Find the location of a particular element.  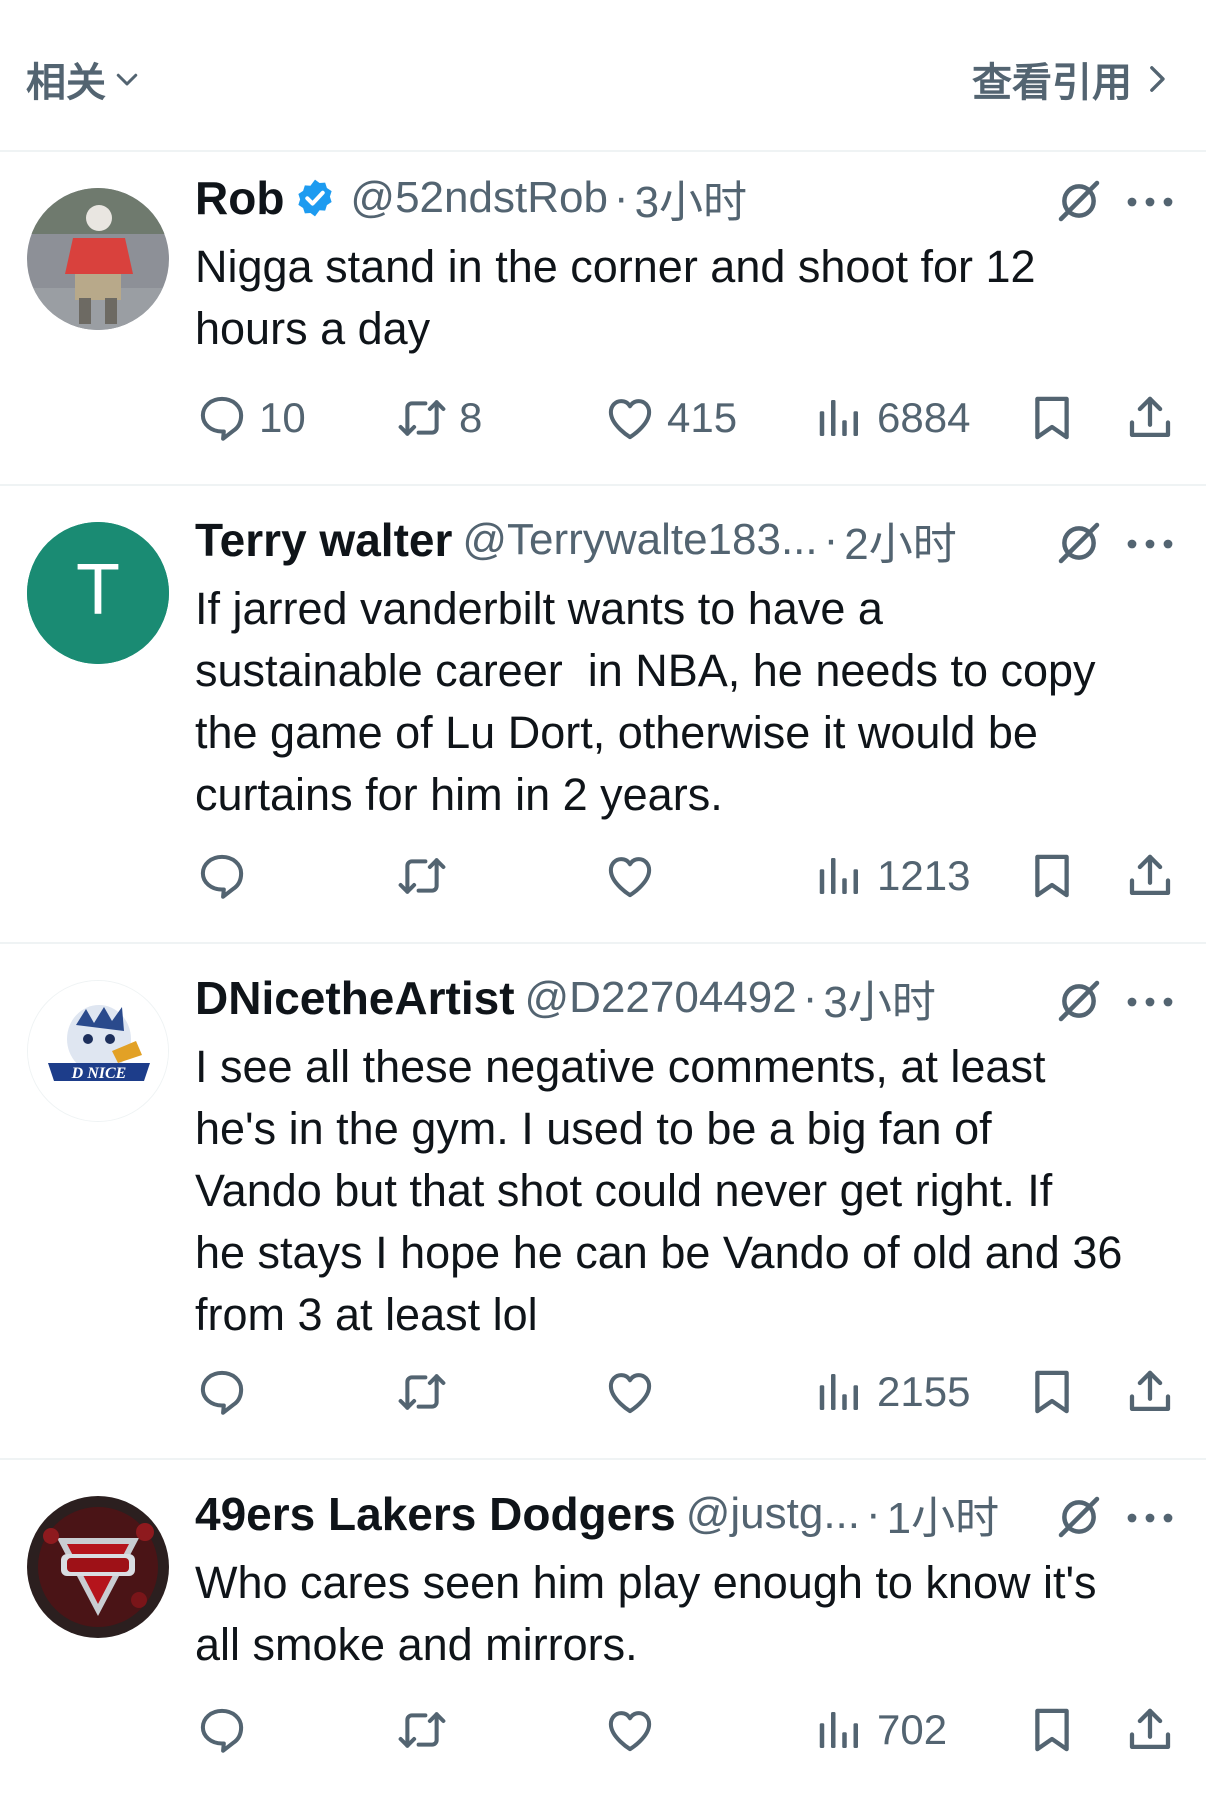

display-name: Terry walter is located at coordinates (323, 540).